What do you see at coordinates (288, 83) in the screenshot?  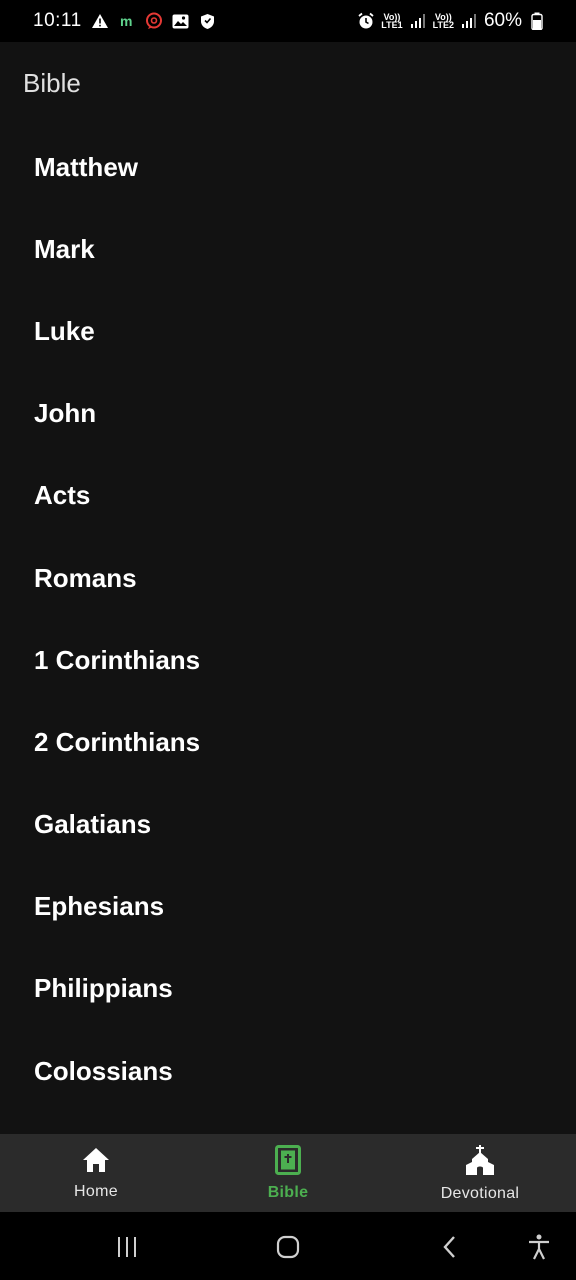 I see `app-header: Bible` at bounding box center [288, 83].